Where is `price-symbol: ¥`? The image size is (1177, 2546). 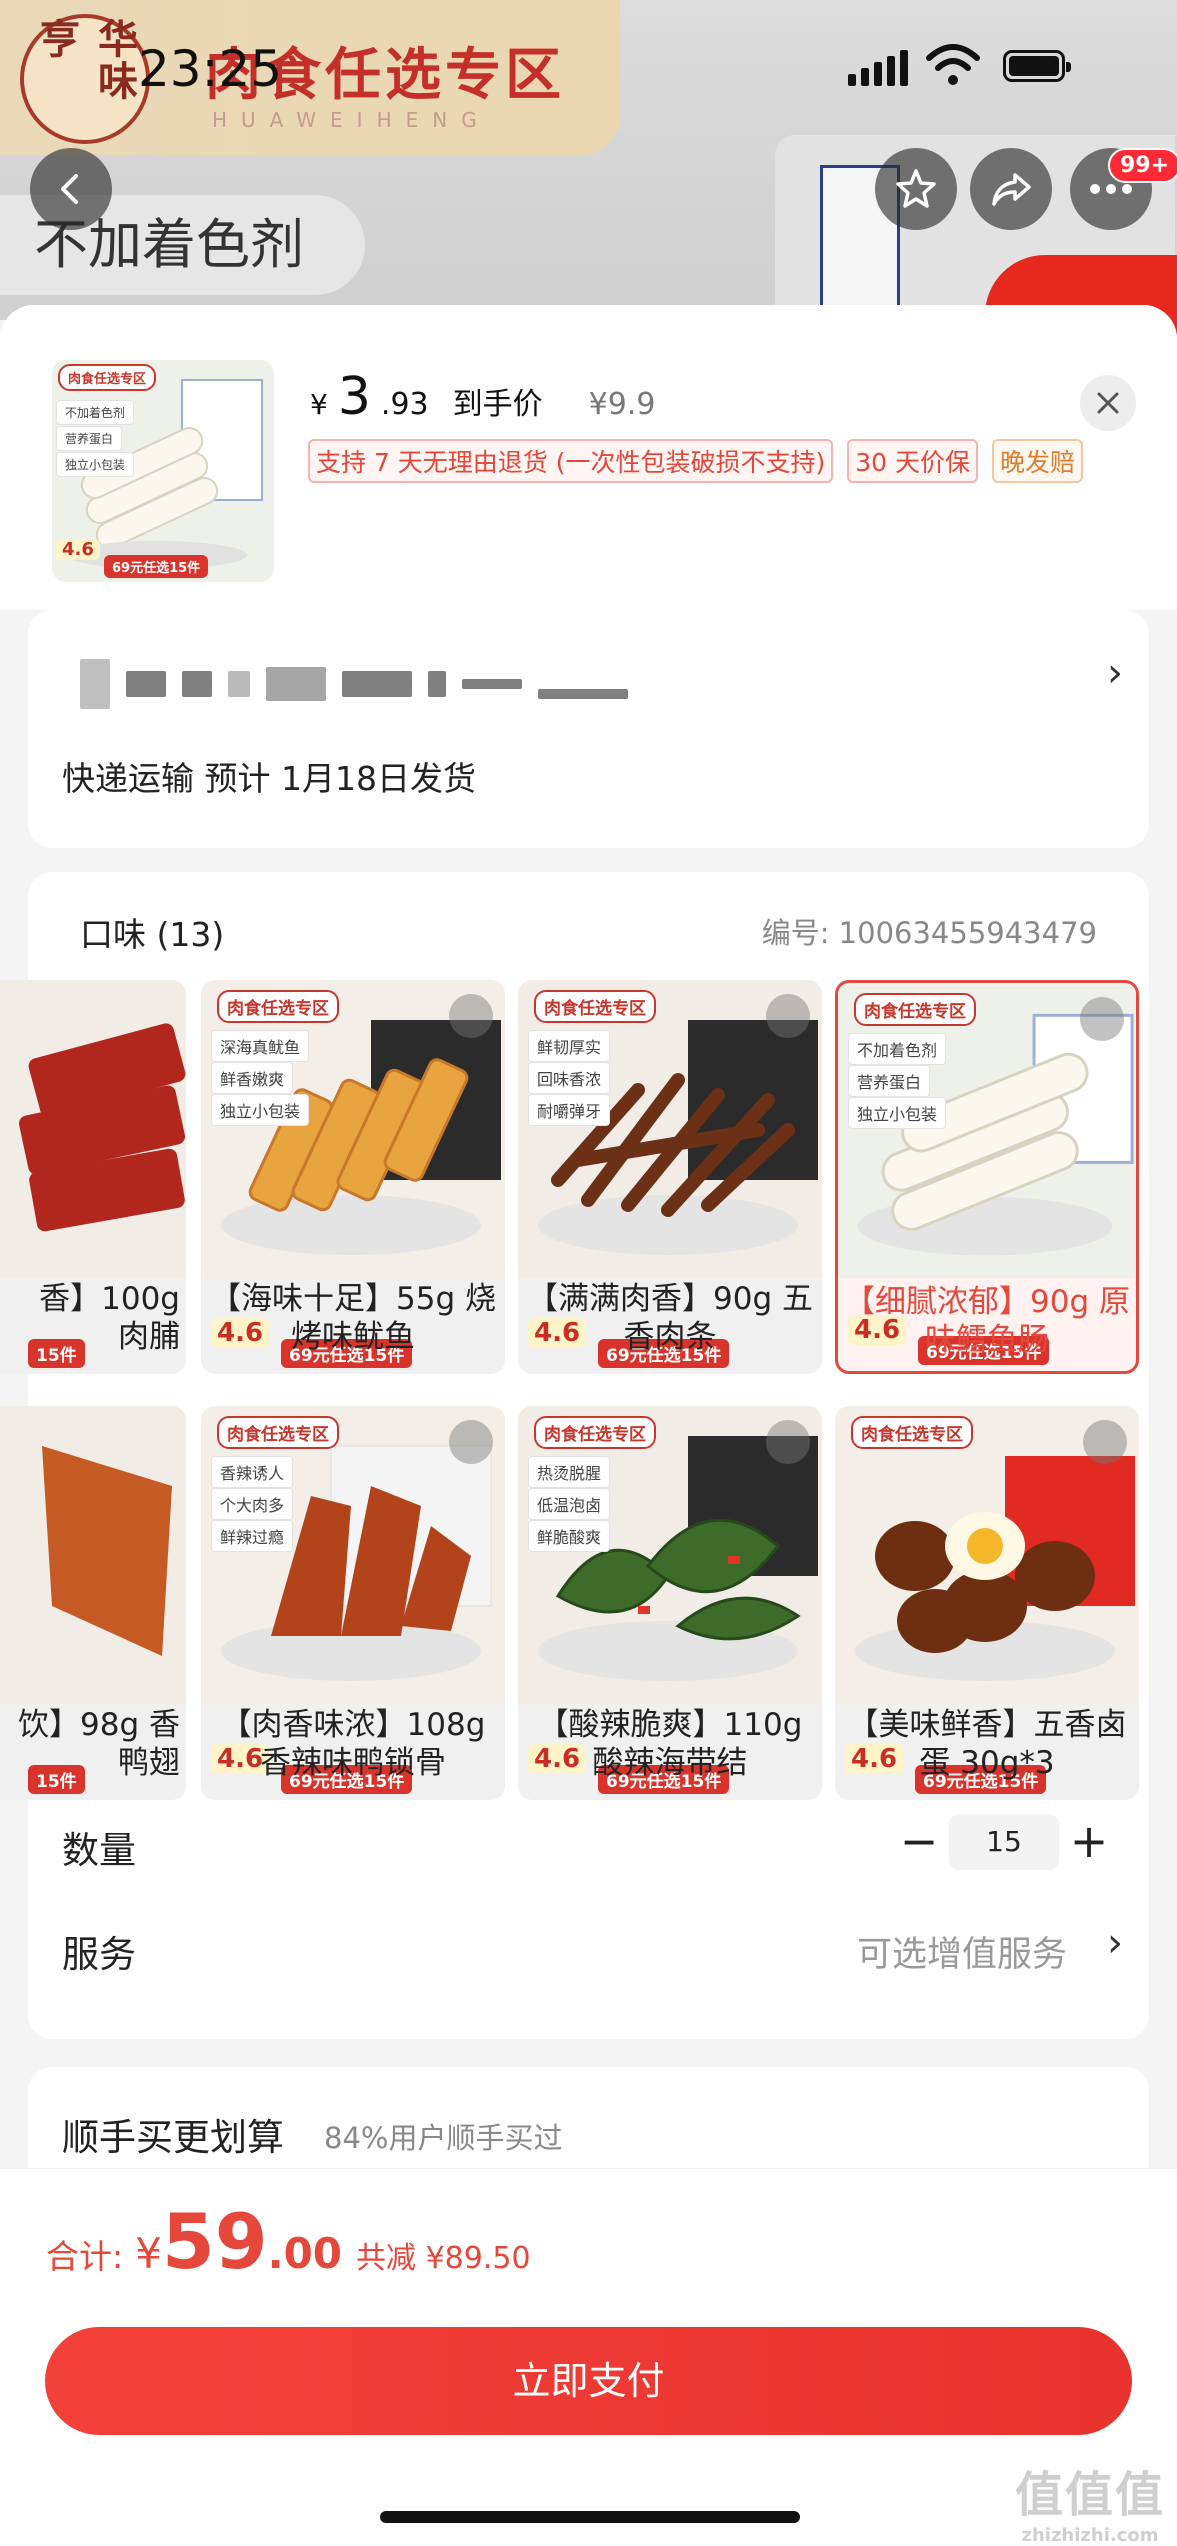 price-symbol: ¥ is located at coordinates (319, 404).